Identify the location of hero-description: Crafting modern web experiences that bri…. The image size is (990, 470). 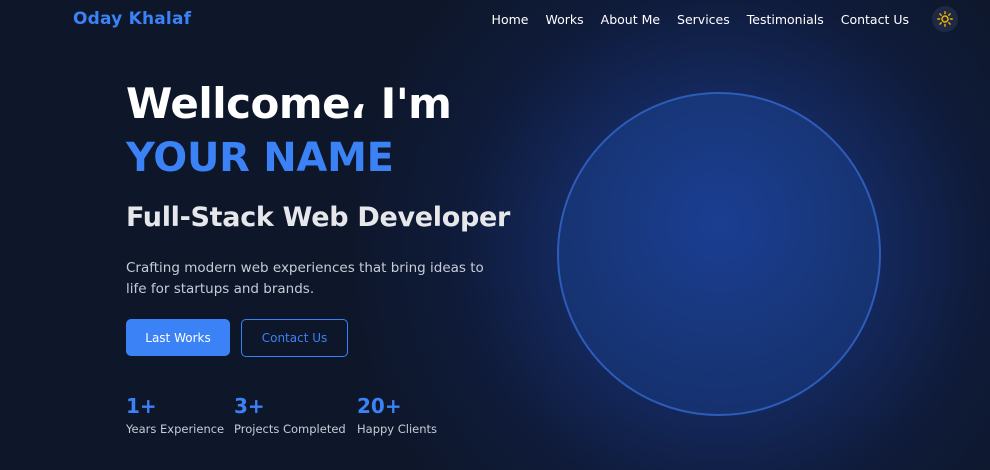
(305, 278).